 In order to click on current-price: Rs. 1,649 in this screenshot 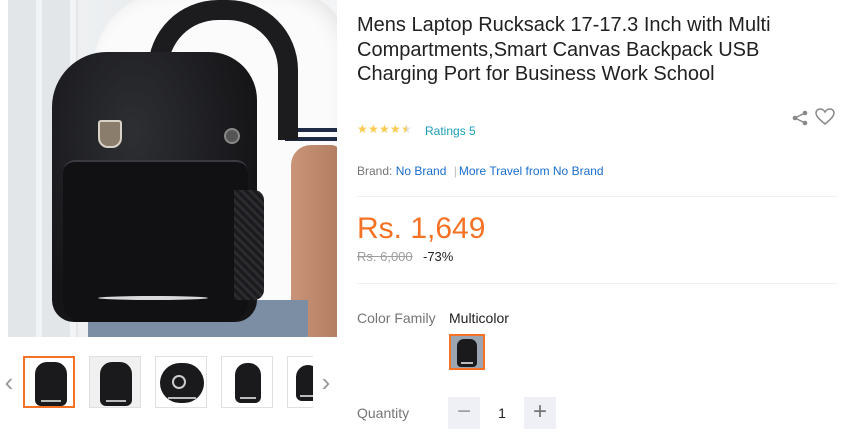, I will do `click(421, 228)`.